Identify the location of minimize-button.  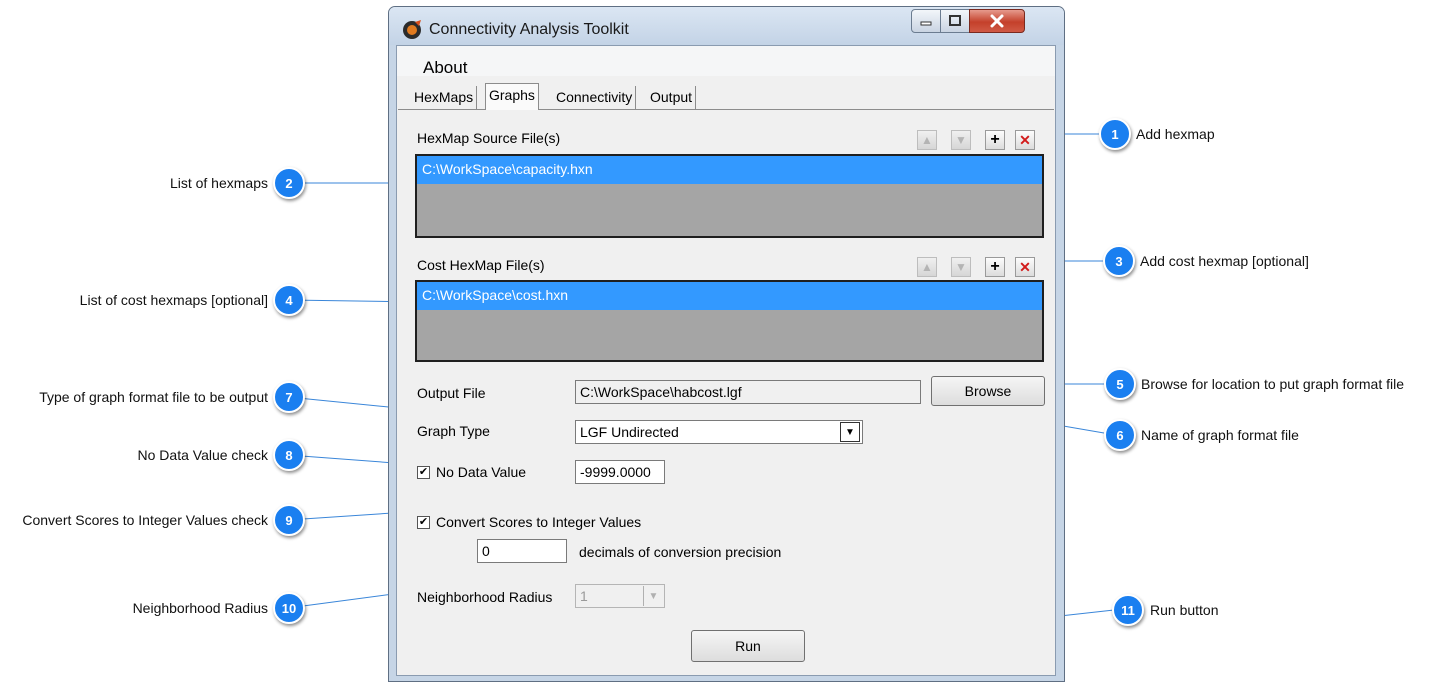
(926, 21).